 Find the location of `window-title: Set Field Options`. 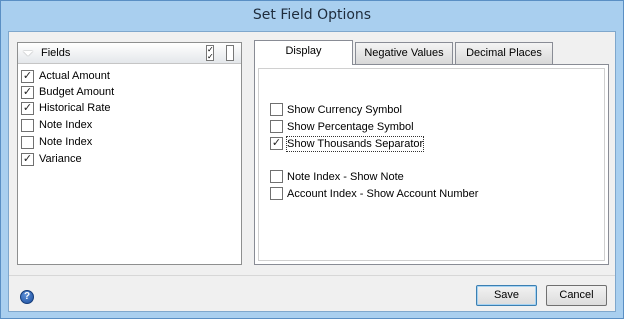

window-title: Set Field Options is located at coordinates (312, 15).